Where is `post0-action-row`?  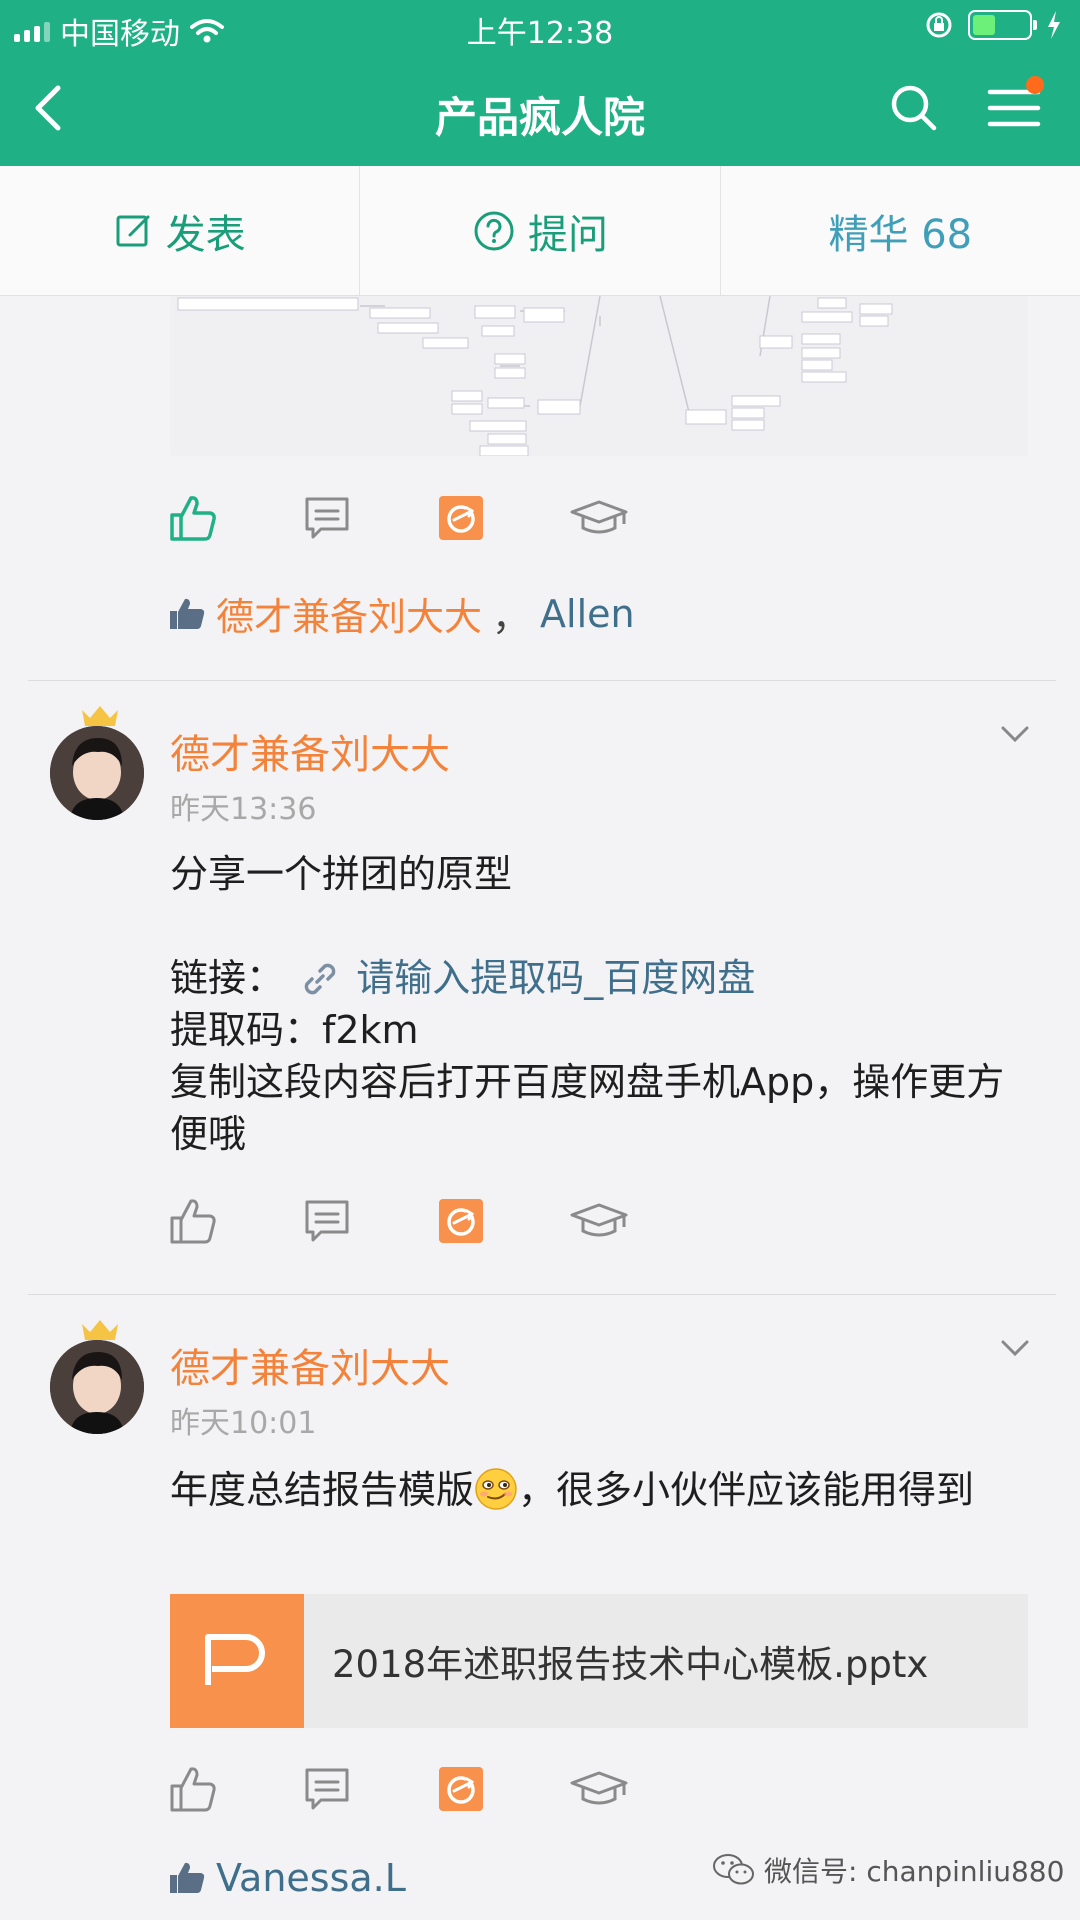 post0-action-row is located at coordinates (398, 518).